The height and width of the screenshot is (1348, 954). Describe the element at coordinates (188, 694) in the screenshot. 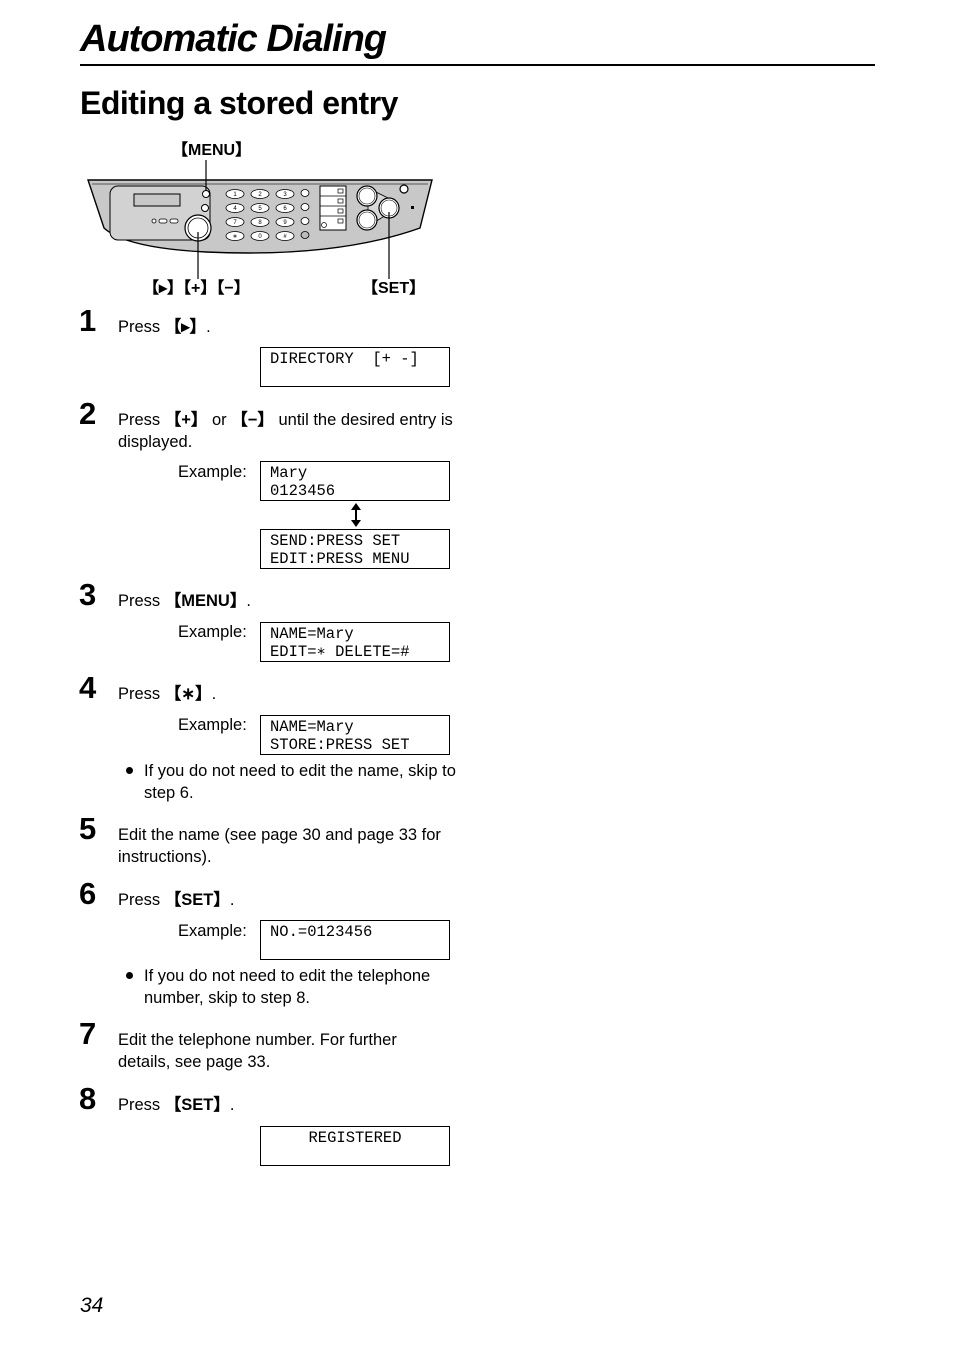

I see `star-key: 【∗】` at that location.